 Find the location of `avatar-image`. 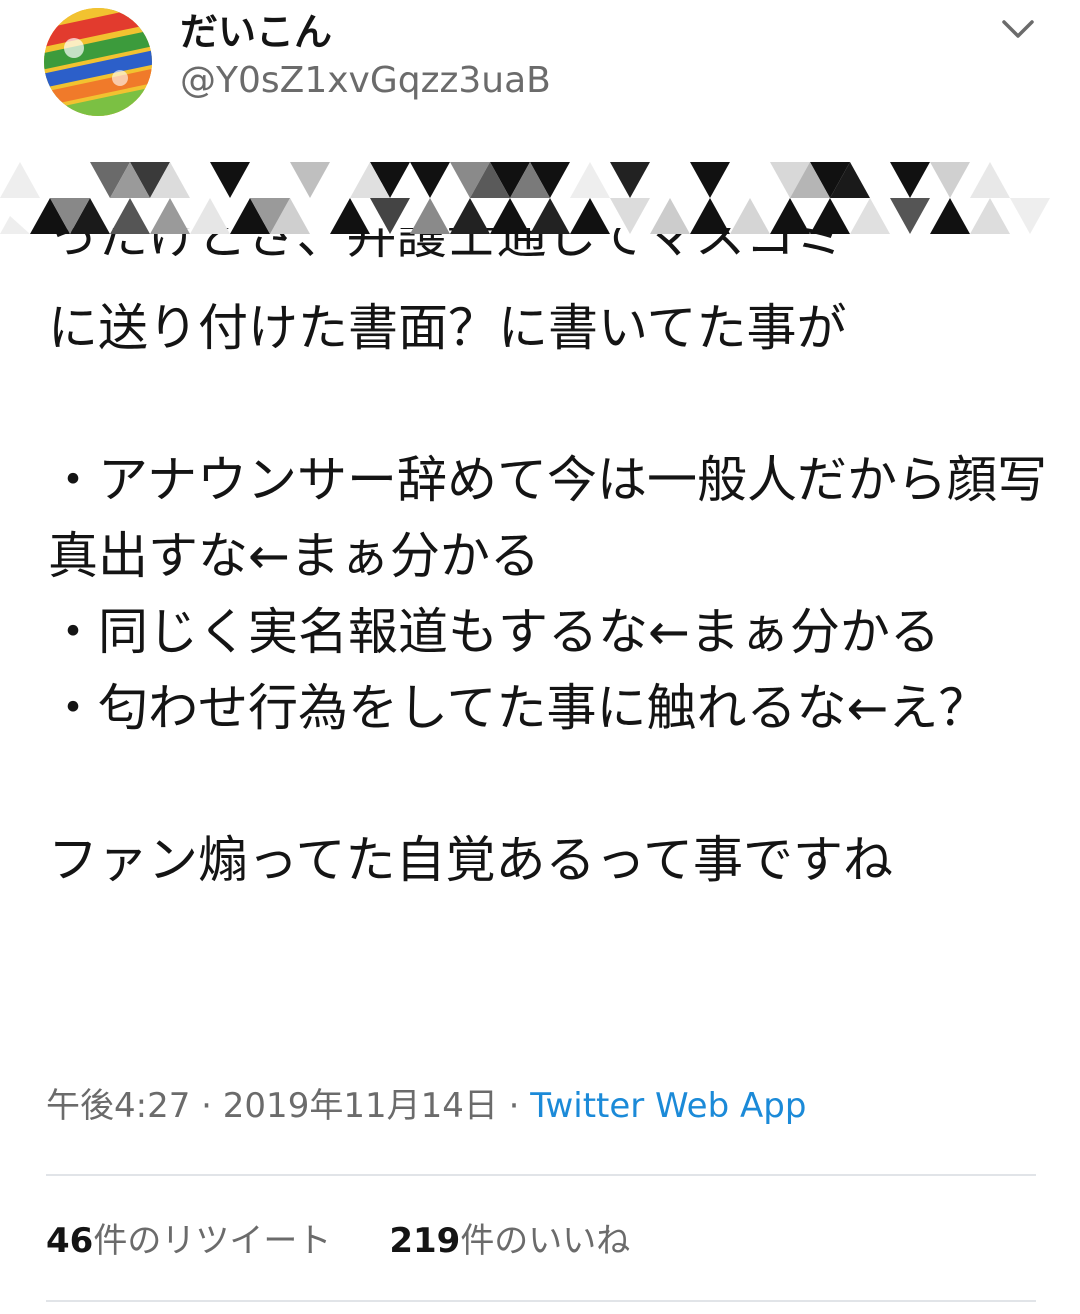

avatar-image is located at coordinates (98, 62).